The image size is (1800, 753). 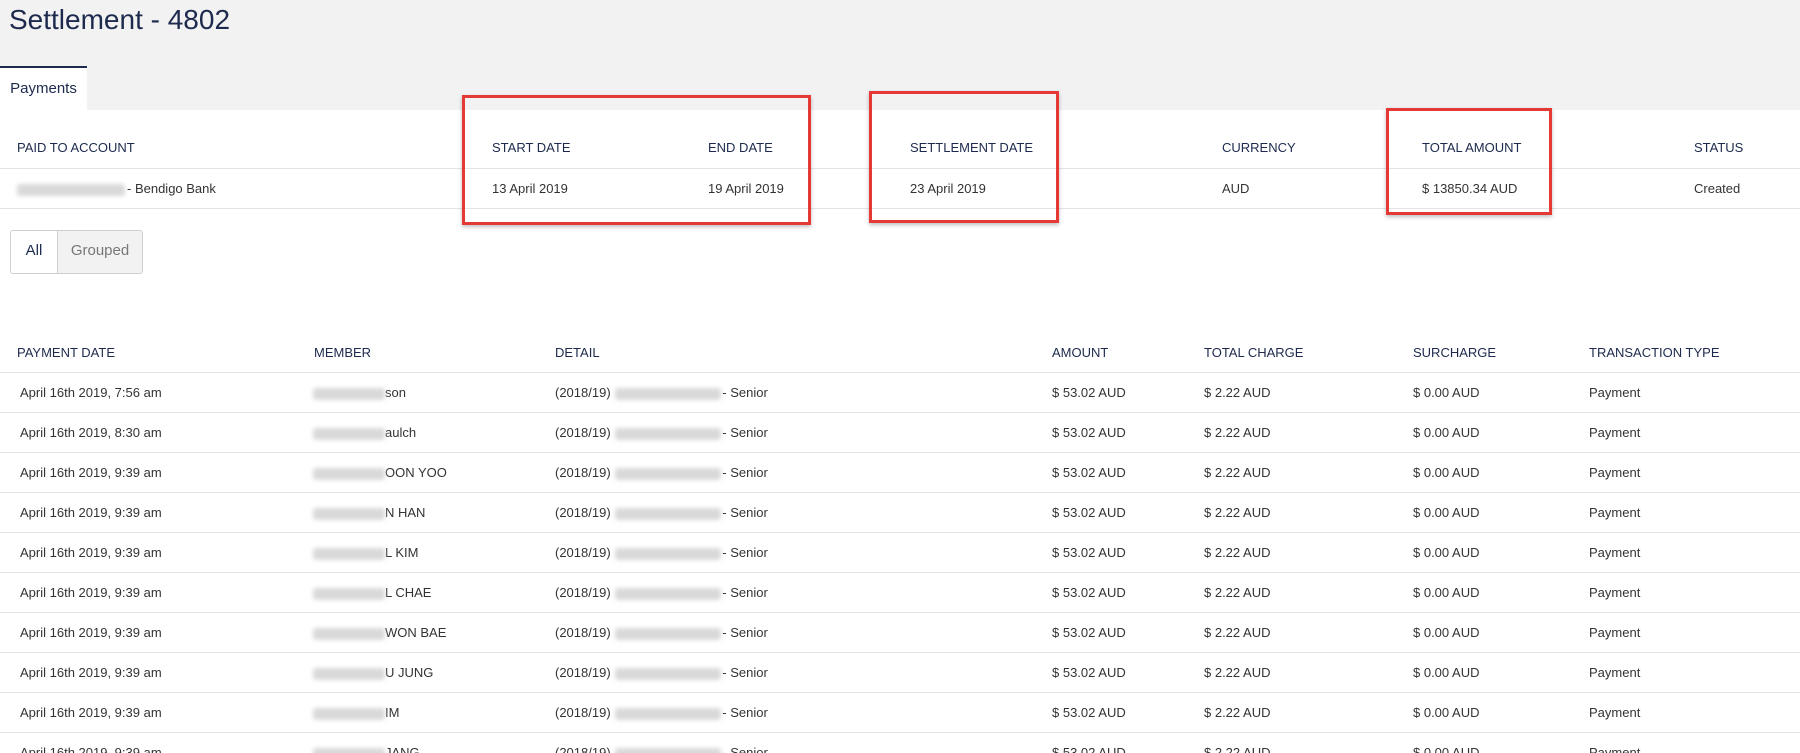 I want to click on column-total-charge: TOTAL CHARGE, so click(x=1254, y=352).